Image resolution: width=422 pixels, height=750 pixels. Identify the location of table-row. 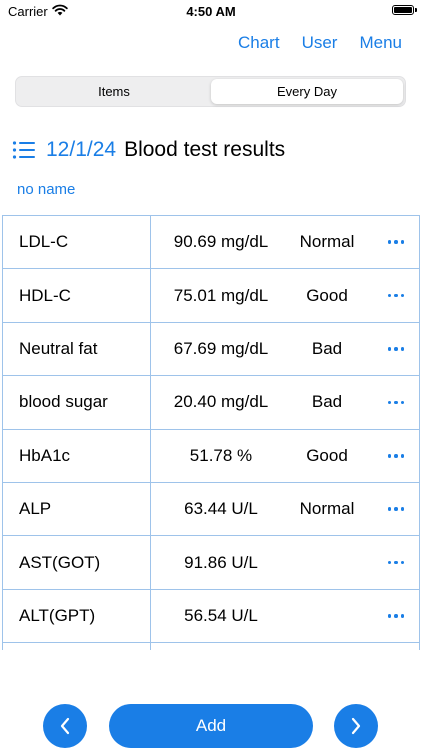
(211, 646).